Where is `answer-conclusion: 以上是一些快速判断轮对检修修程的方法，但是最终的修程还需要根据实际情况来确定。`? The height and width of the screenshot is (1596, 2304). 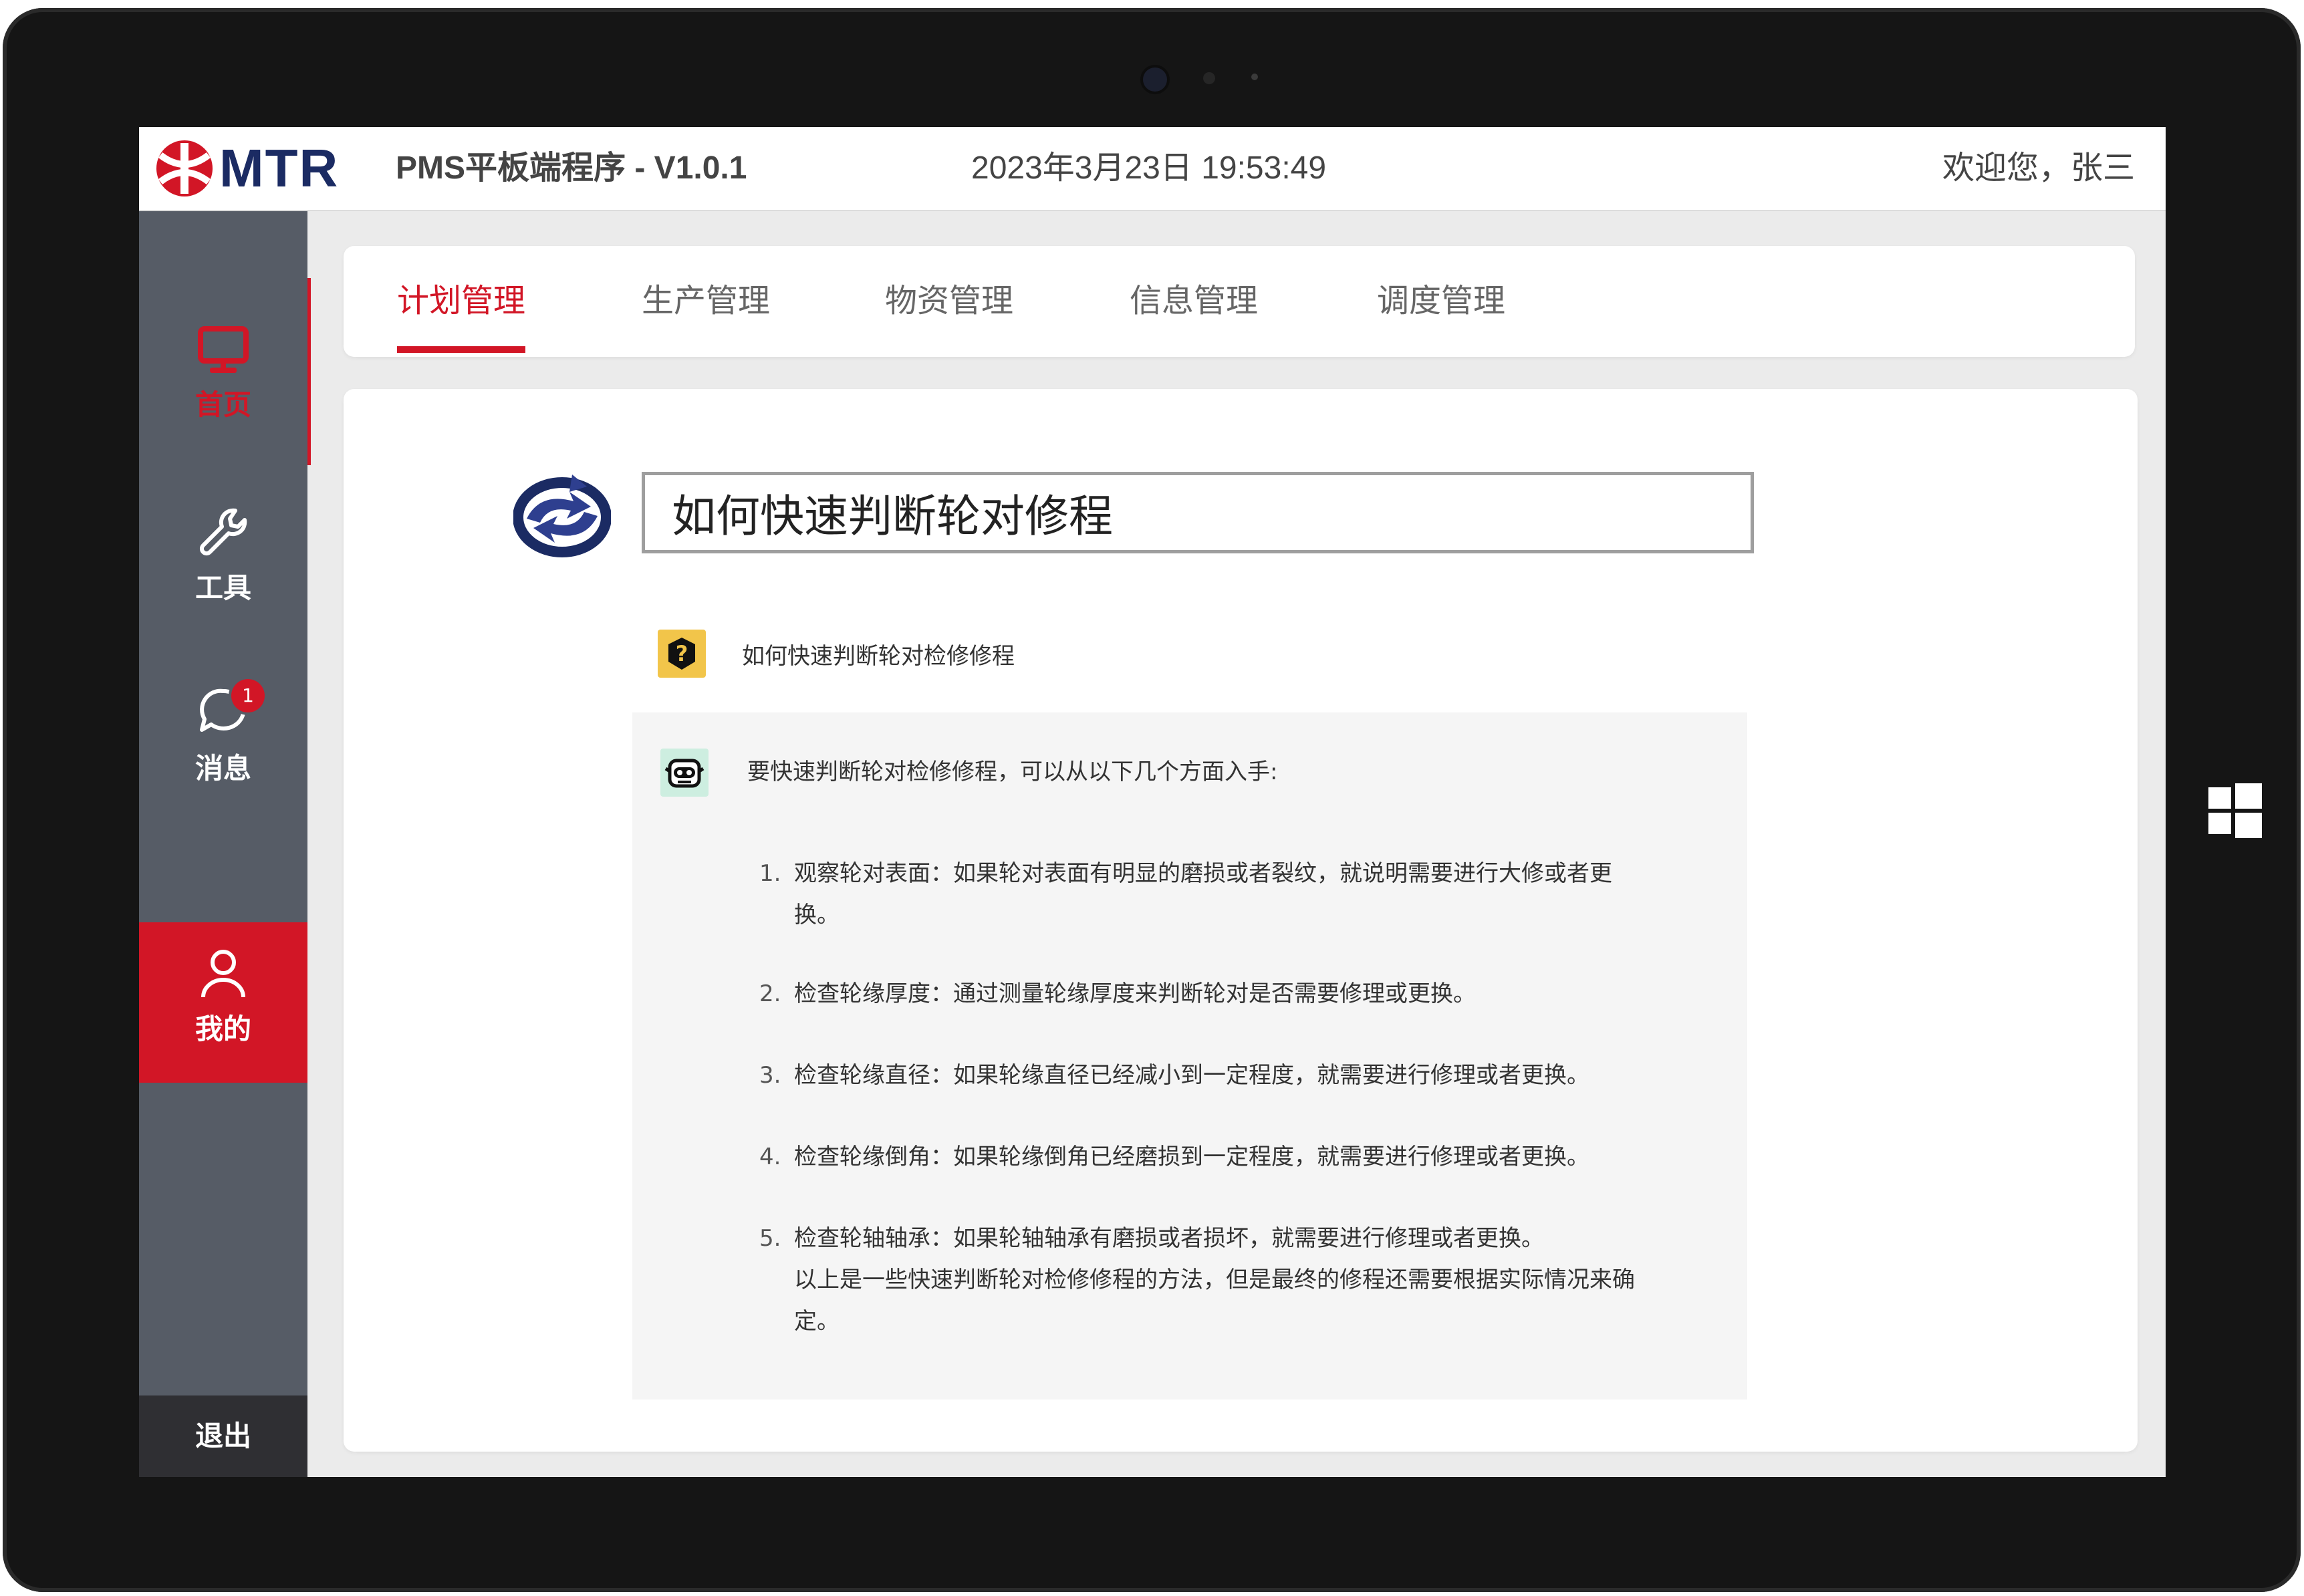 answer-conclusion: 以上是一些快速判断轮对检修修程的方法，但是最终的修程还需要根据实际情况来确定。 is located at coordinates (1214, 1301).